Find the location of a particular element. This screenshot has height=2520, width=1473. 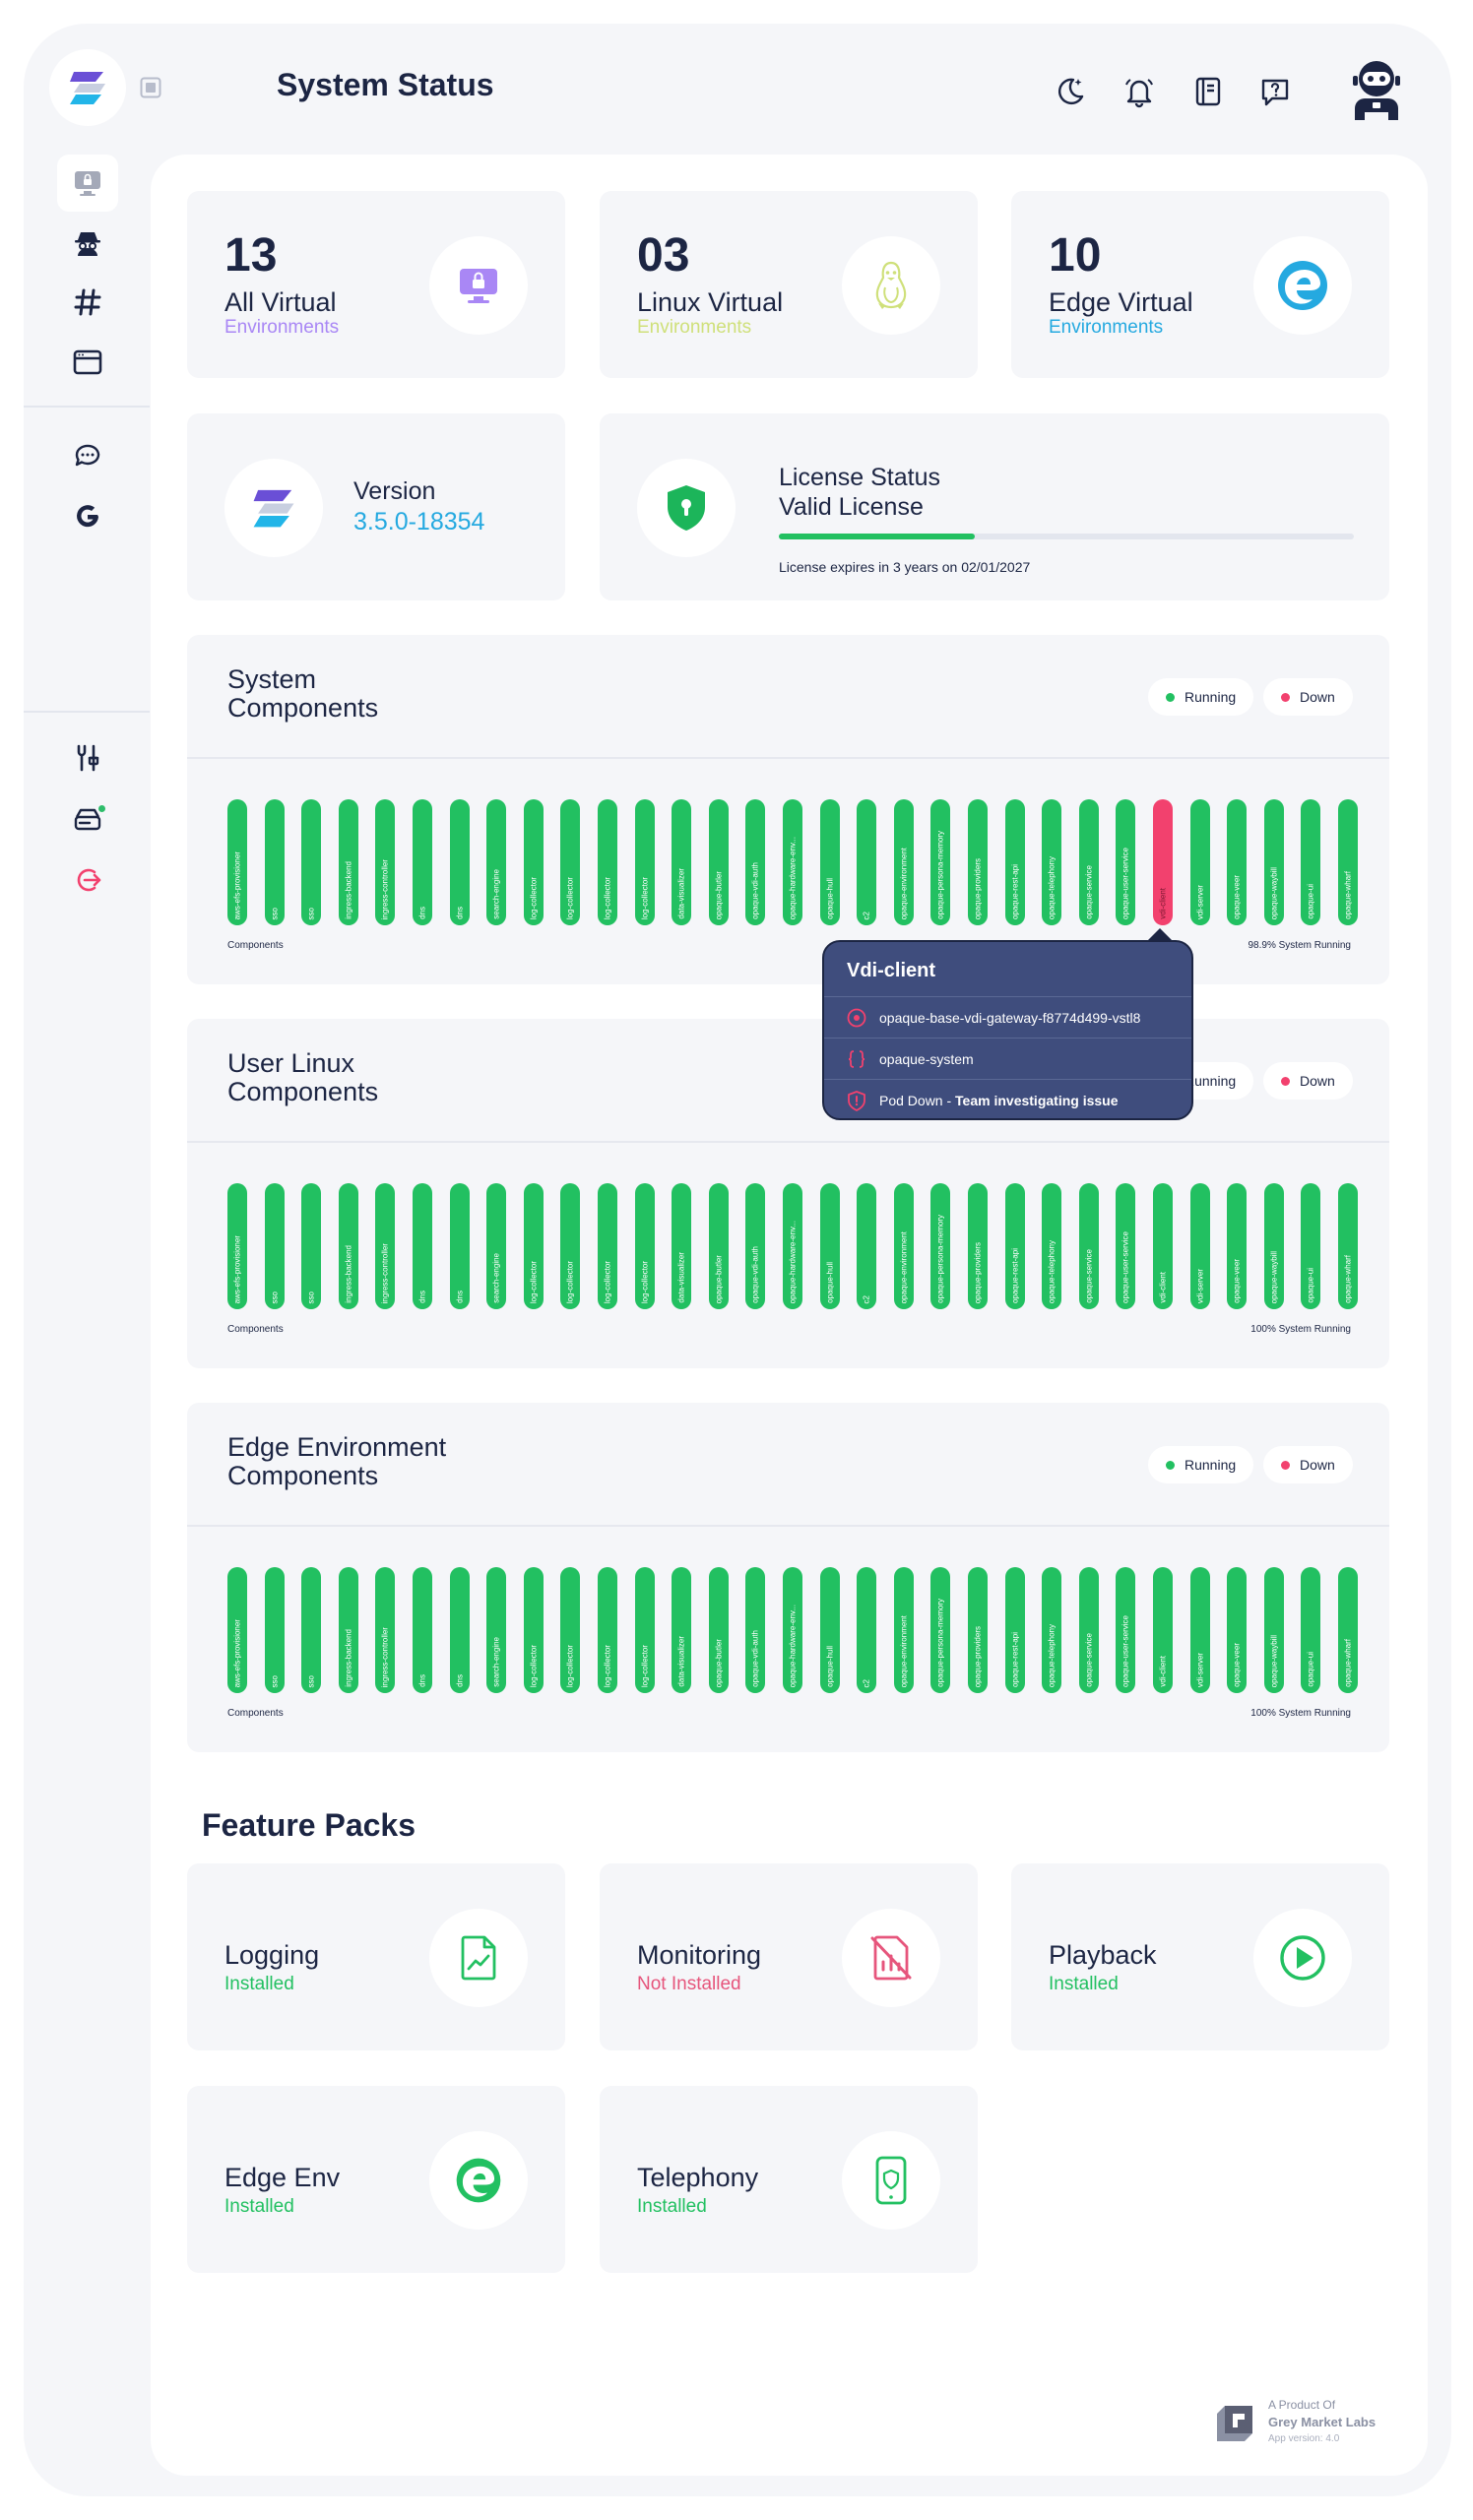

collapse-sidebar-icon is located at coordinates (150, 87).